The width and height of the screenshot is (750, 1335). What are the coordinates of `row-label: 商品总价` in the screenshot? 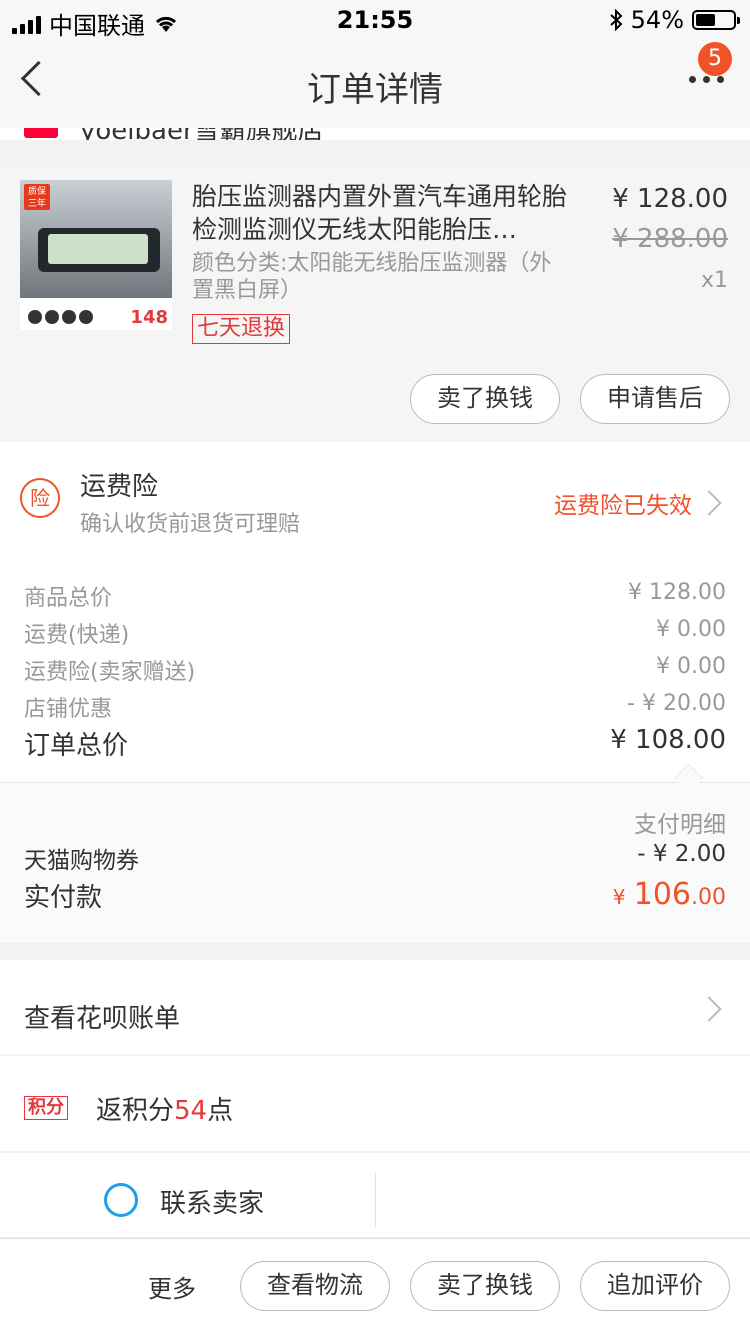 It's located at (68, 598).